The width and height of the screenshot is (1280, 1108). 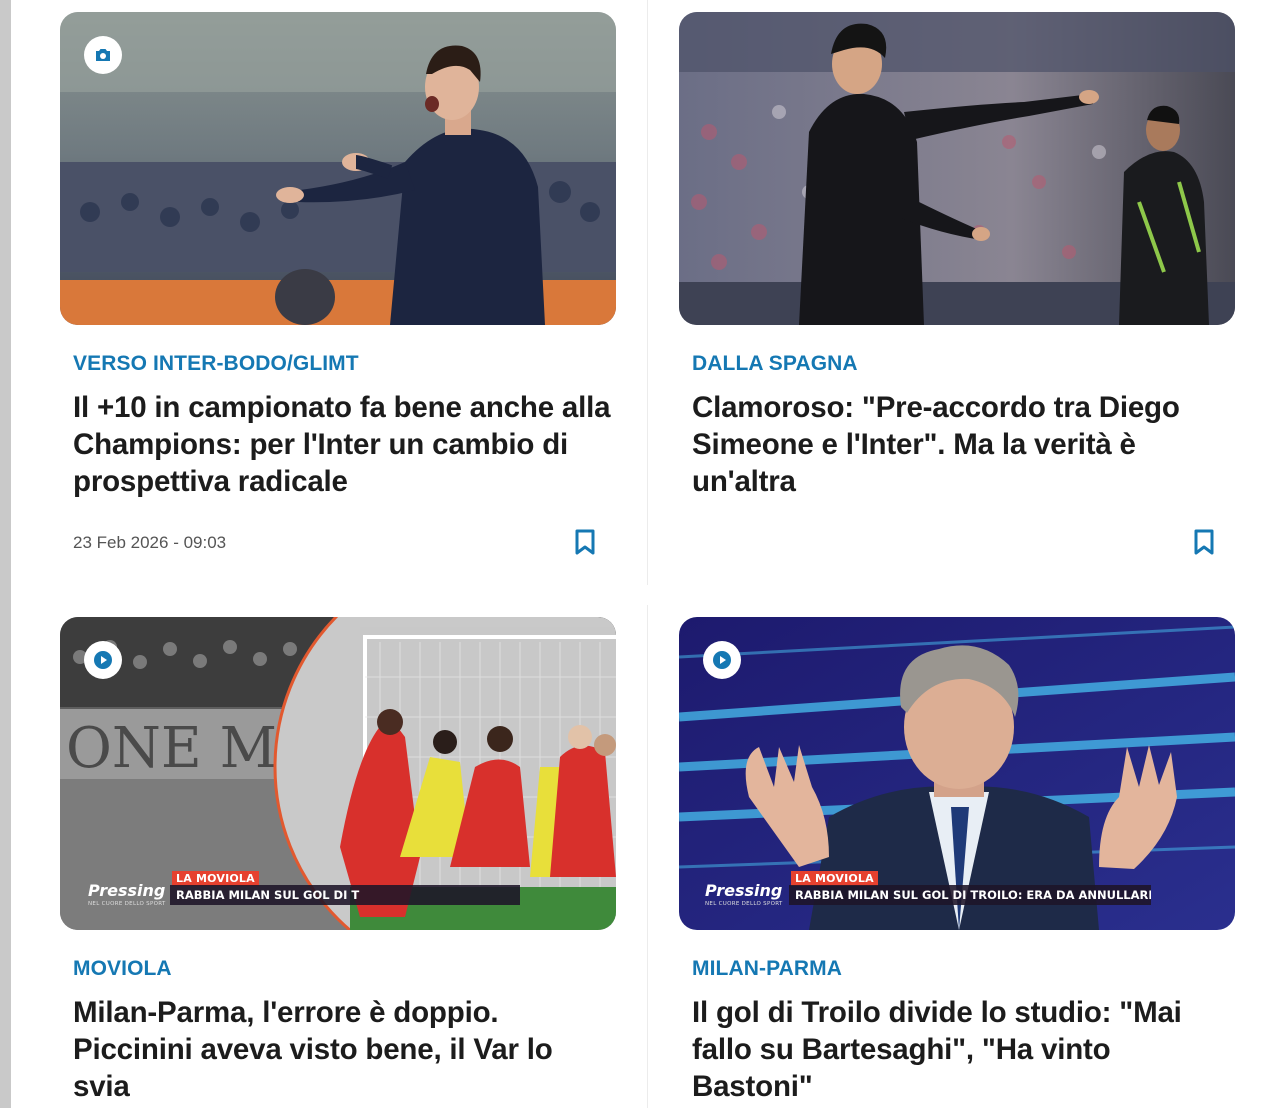 What do you see at coordinates (775, 364) in the screenshot?
I see `article-category: DALLA SPAGNA` at bounding box center [775, 364].